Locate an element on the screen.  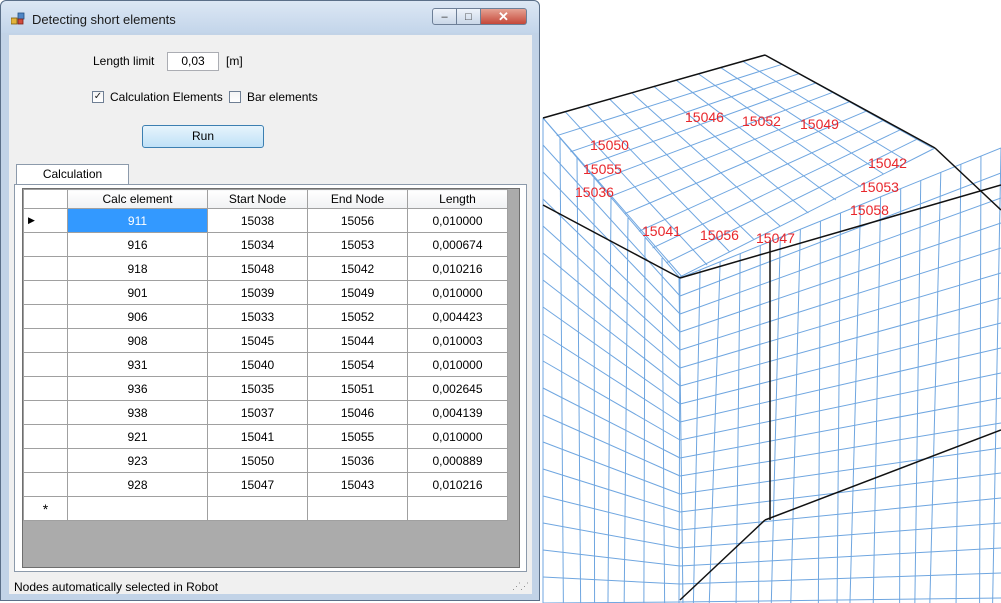
tab-calculation-elements: Calculation Elements is located at coordinates (72, 182).